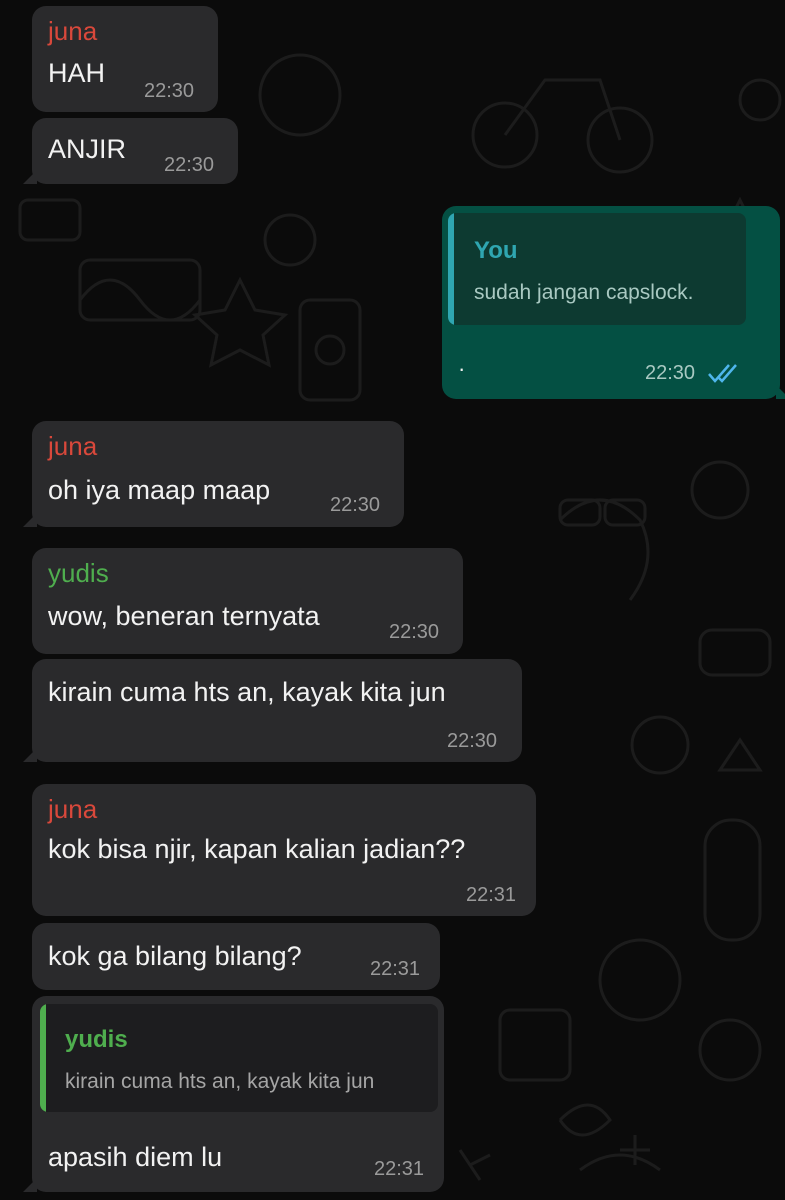  I want to click on message-bubble-outgoing-reply: You sudah jangan capslock. · 22:30, so click(613, 302).